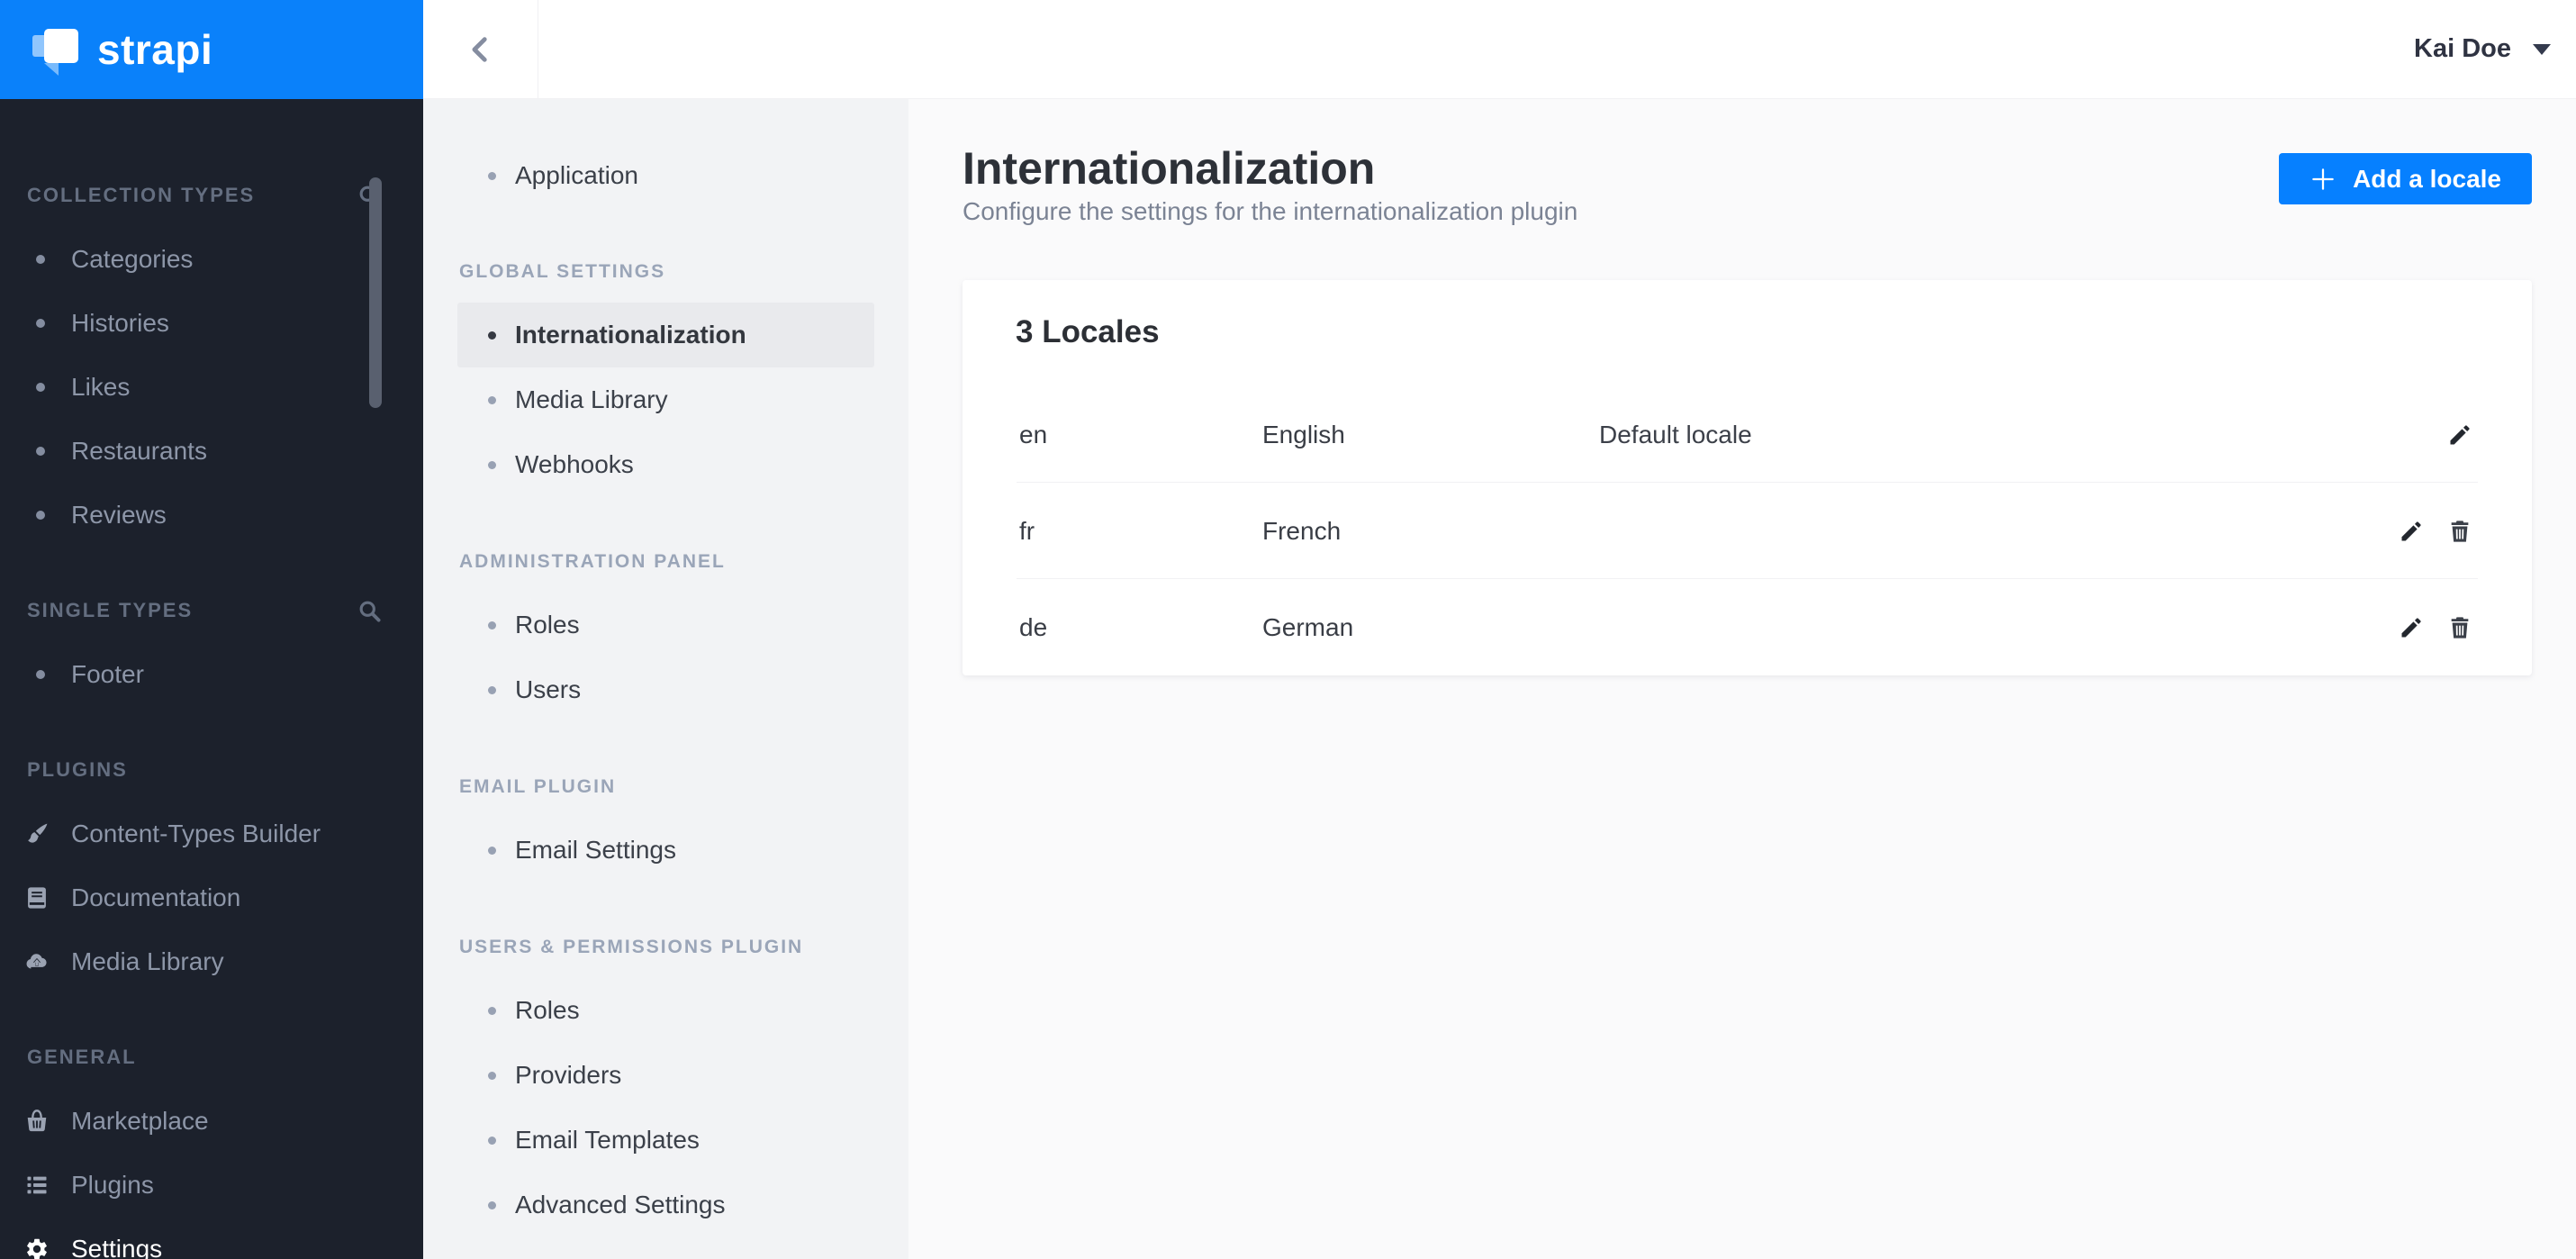 The width and height of the screenshot is (2576, 1259). What do you see at coordinates (37, 1120) in the screenshot?
I see `basket-icon` at bounding box center [37, 1120].